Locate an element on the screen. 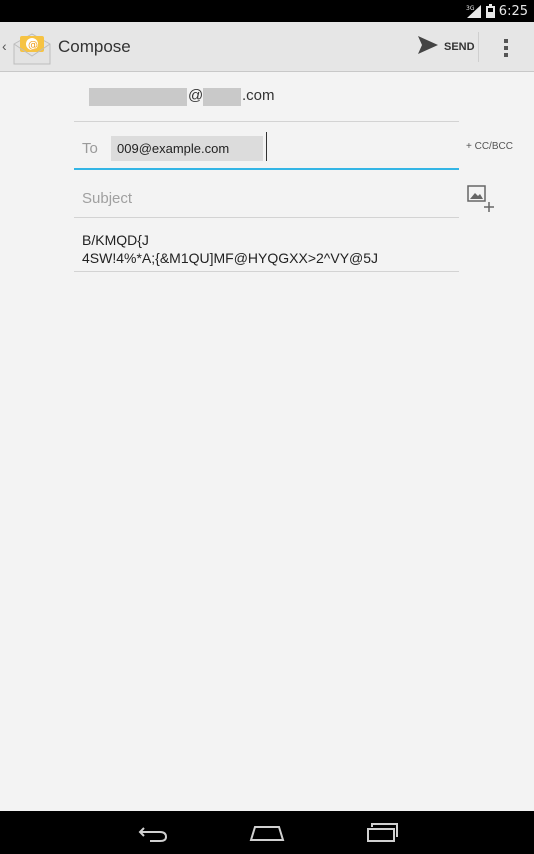 The image size is (534, 854). battery-icon is located at coordinates (490, 11).